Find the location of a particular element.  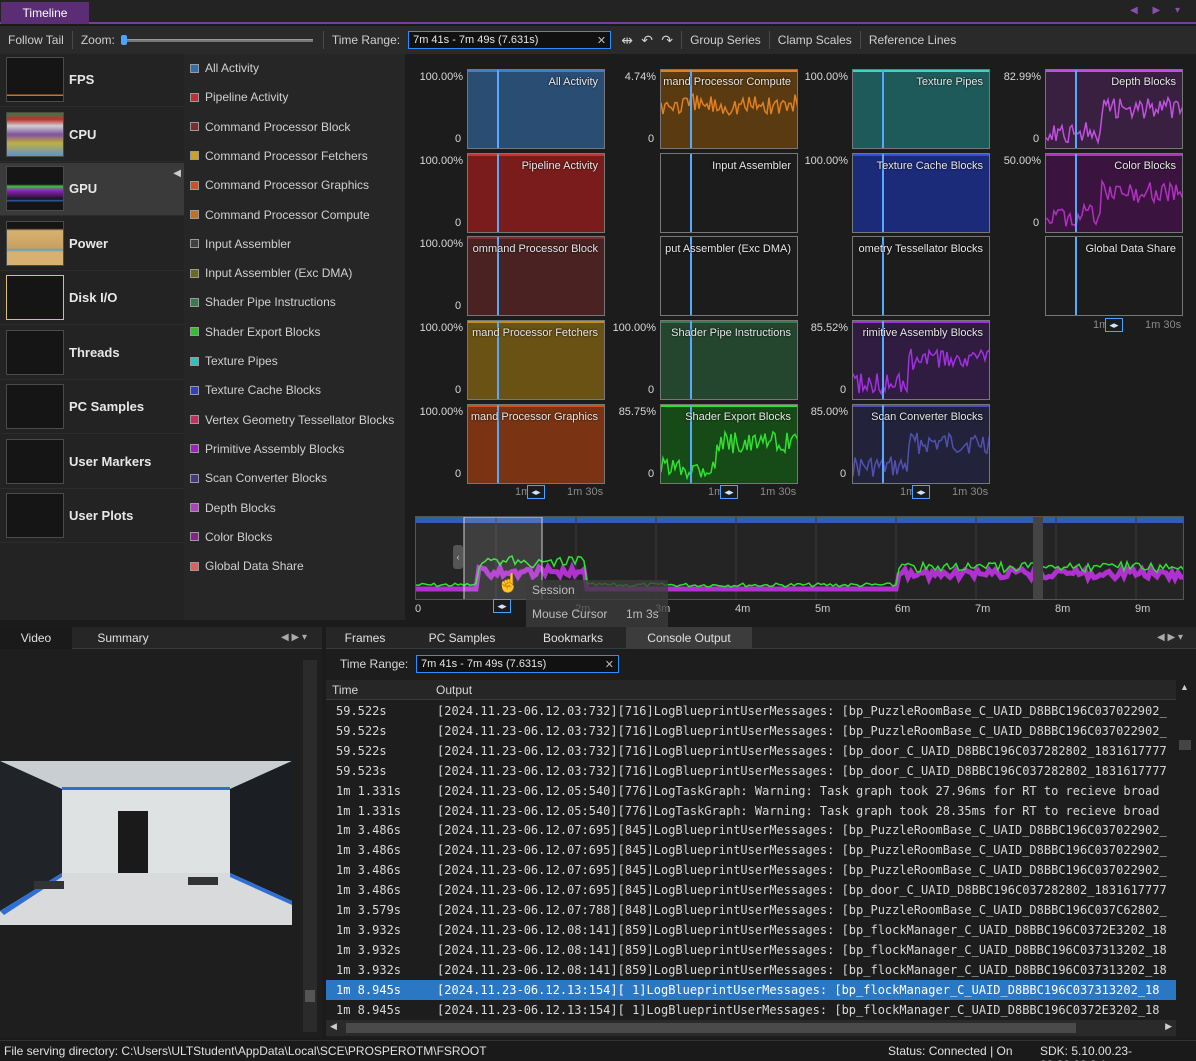

console-hscroll-thumb is located at coordinates (711, 1028).